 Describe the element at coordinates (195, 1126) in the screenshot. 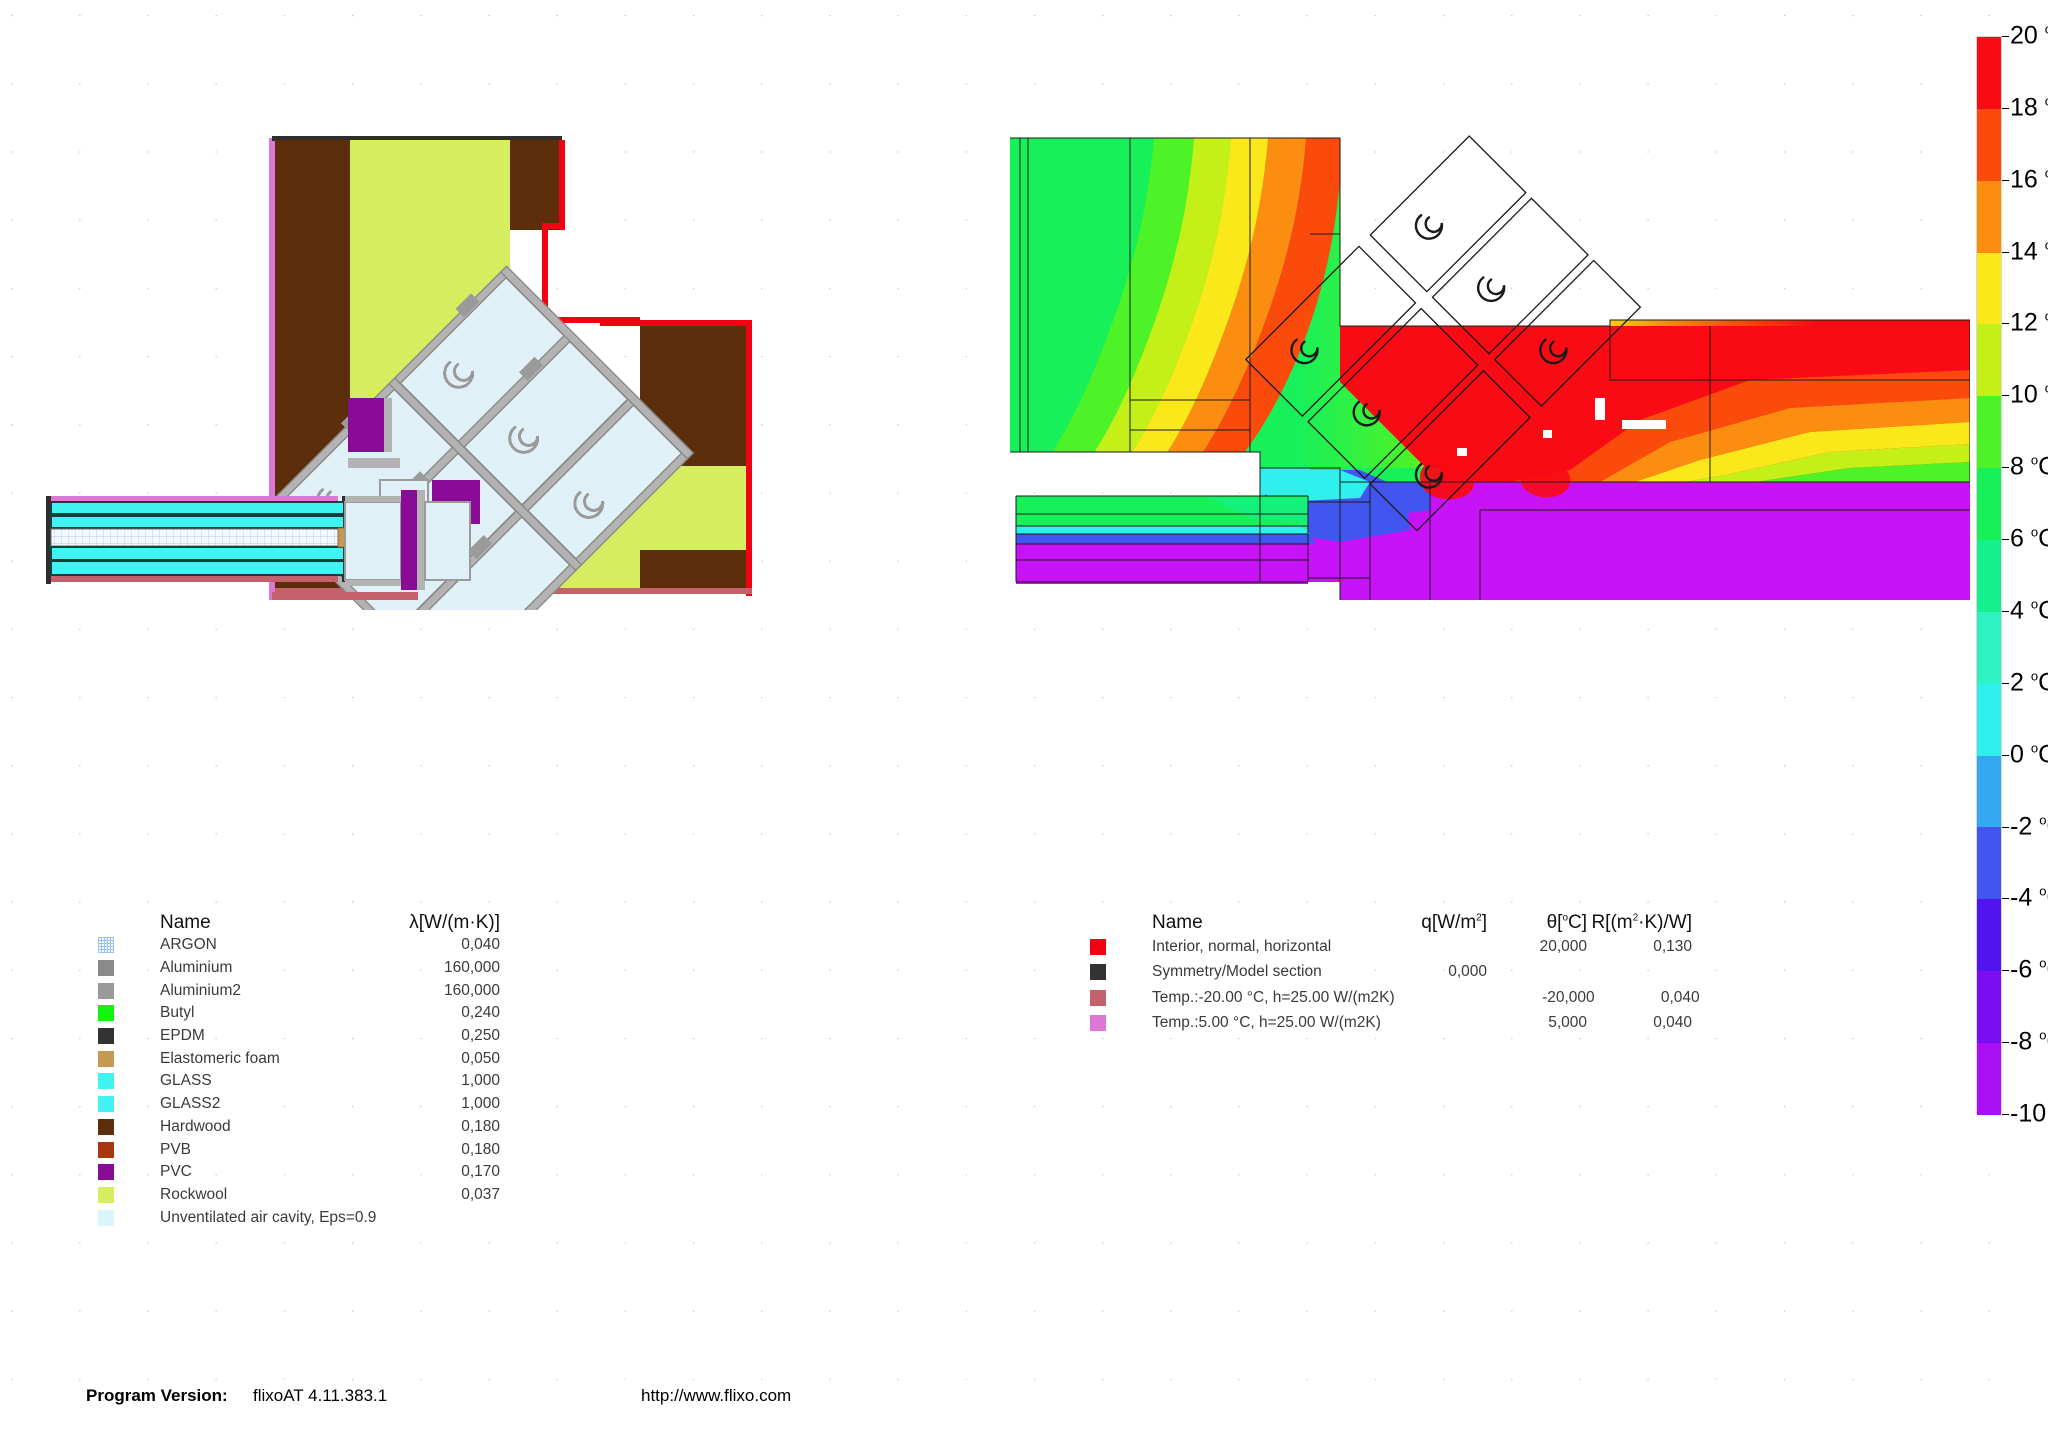

I see `material-name: Hardwood` at that location.